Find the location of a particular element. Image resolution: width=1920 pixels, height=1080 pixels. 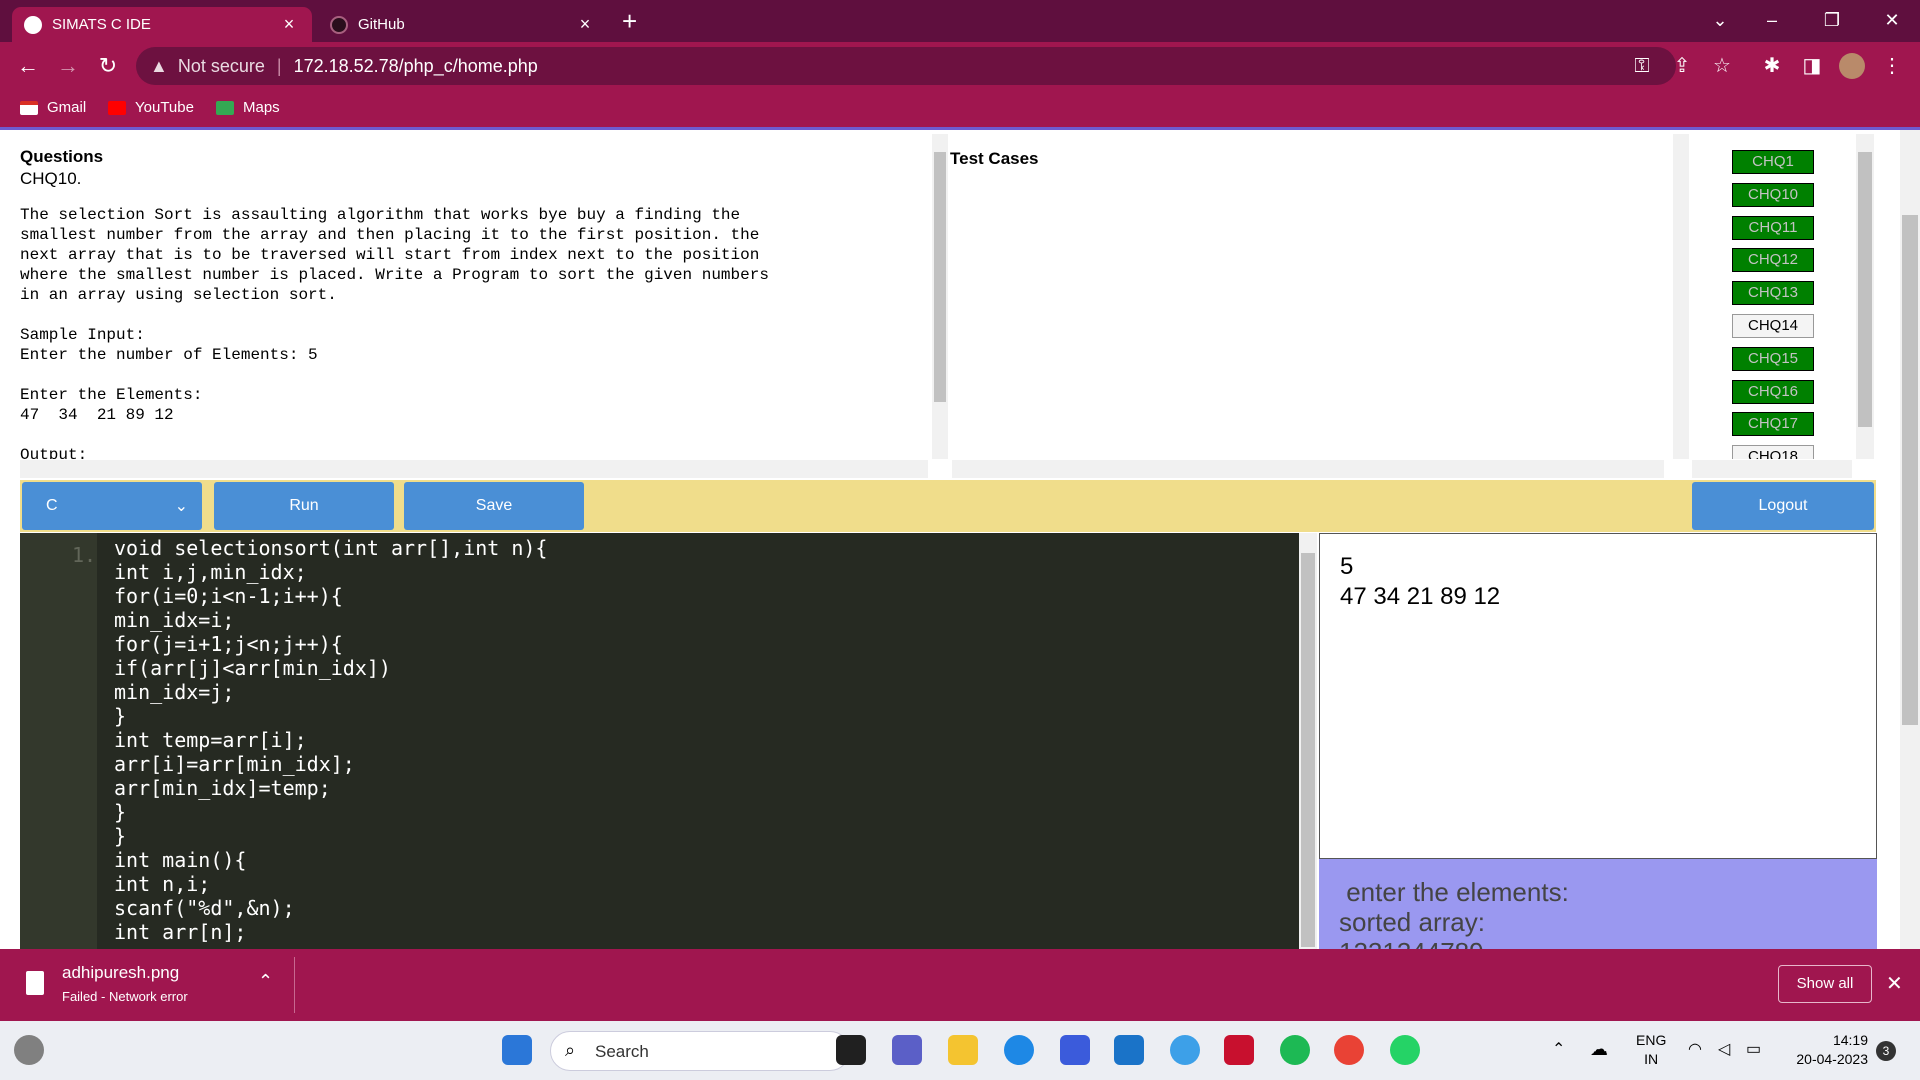

divider is located at coordinates (294, 985).